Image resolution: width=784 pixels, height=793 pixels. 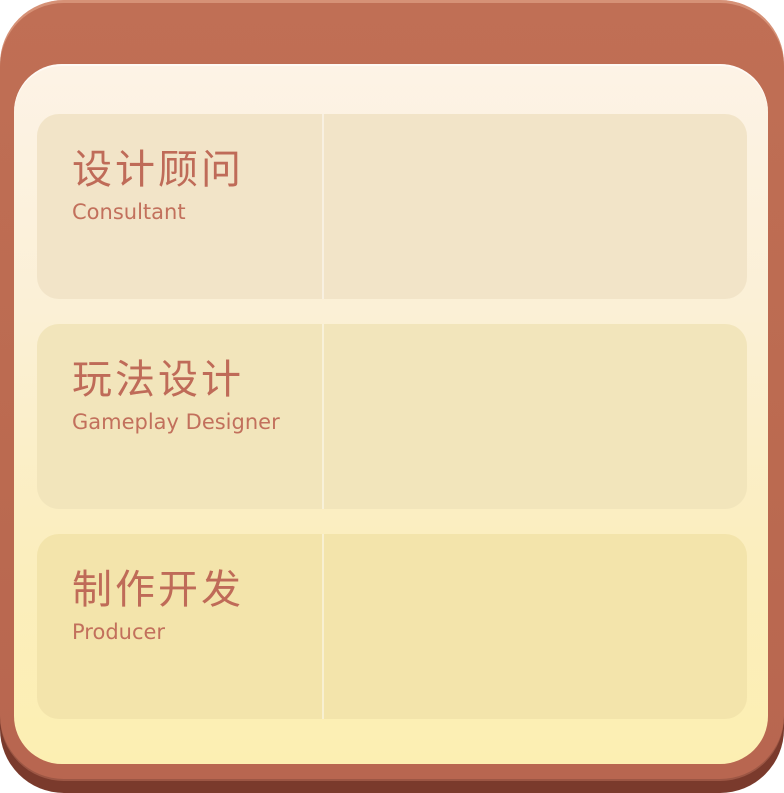 What do you see at coordinates (158, 380) in the screenshot?
I see `role-title-cn: 玩法设计` at bounding box center [158, 380].